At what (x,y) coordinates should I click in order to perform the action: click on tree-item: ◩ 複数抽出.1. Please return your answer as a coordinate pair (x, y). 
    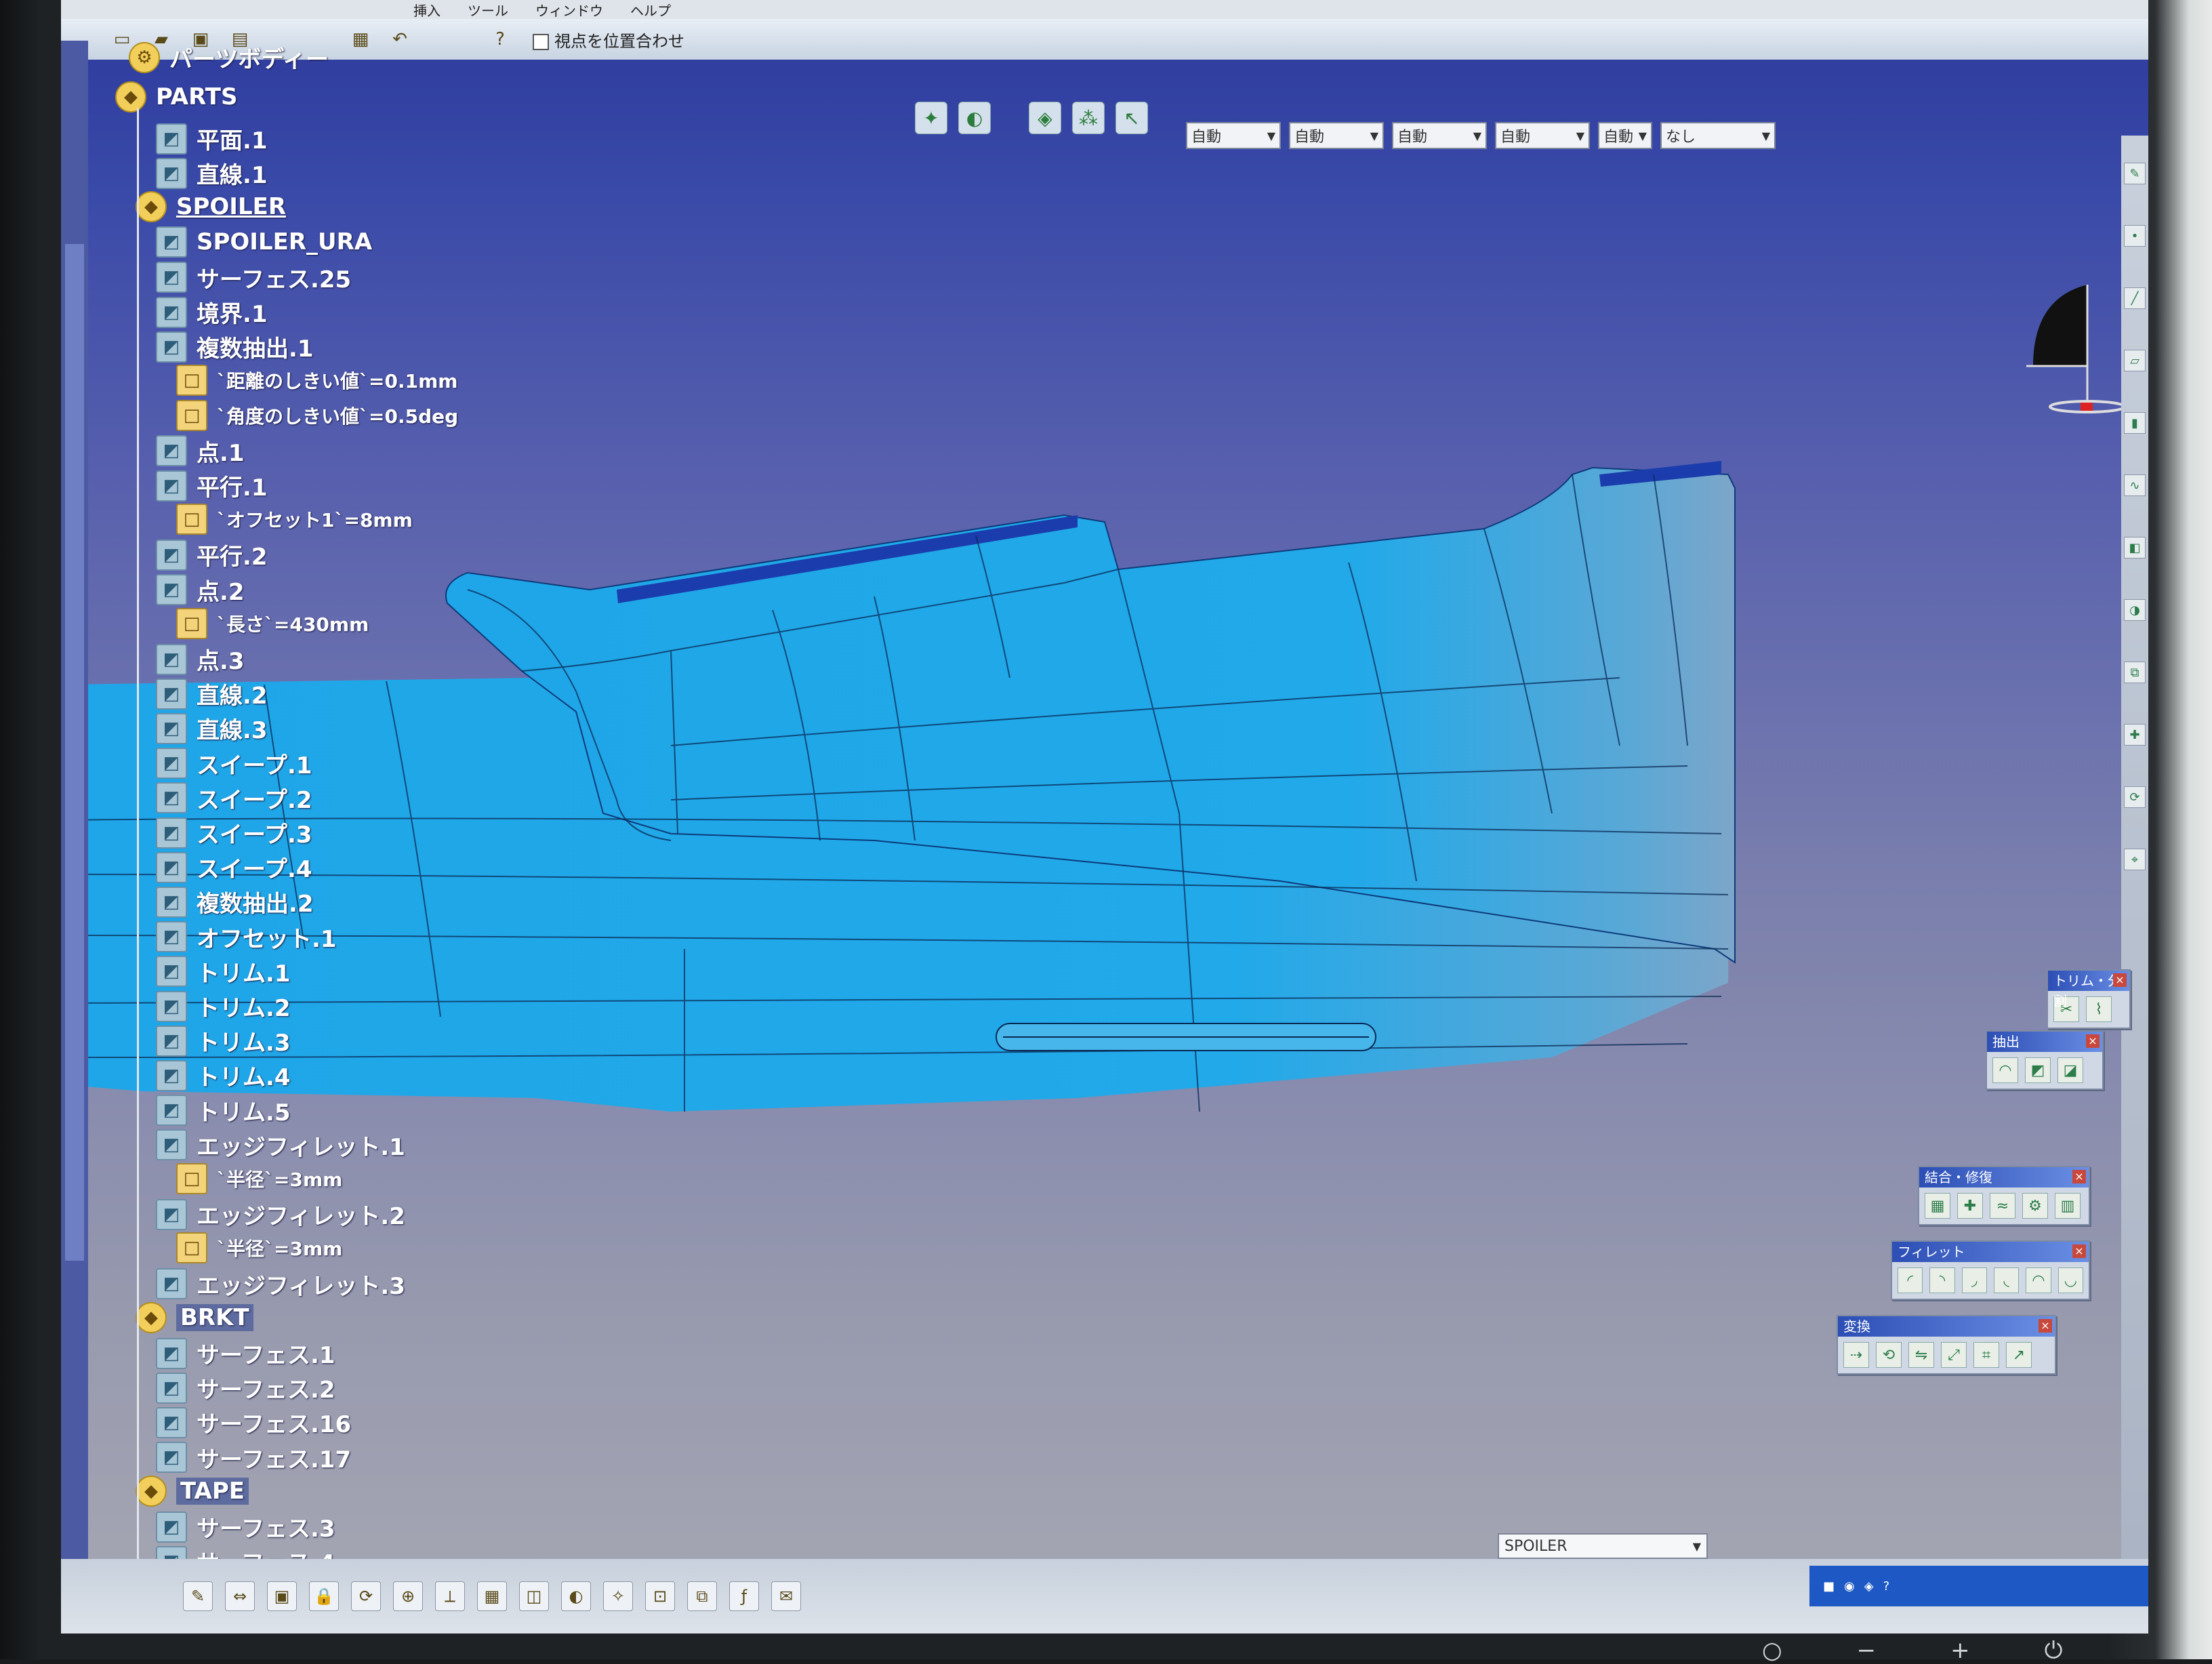
    Looking at the image, I should click on (235, 346).